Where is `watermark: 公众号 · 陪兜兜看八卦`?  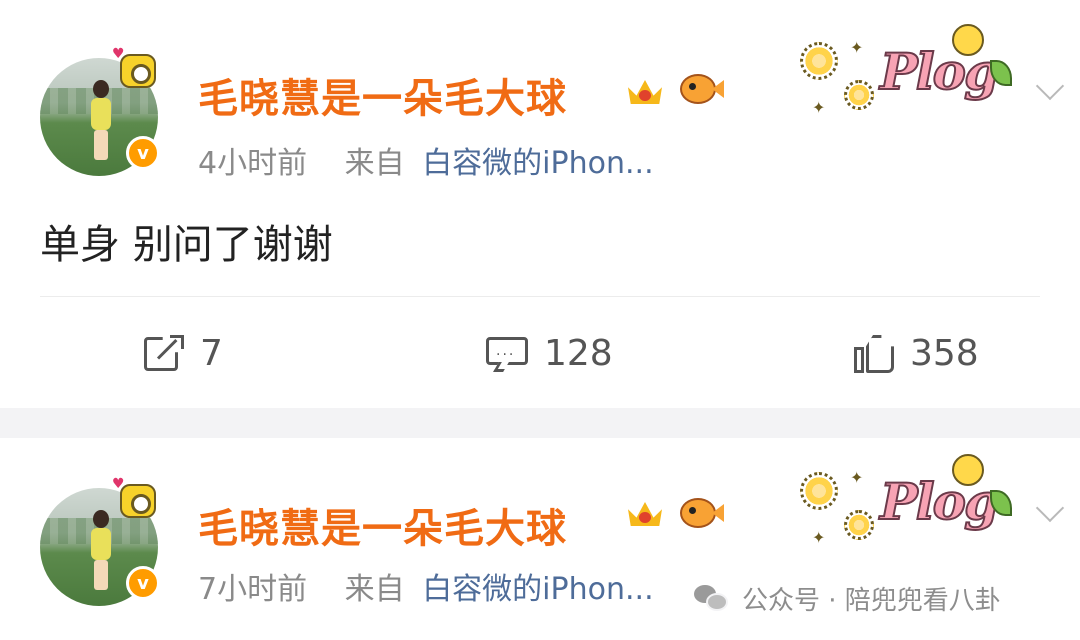
watermark: 公众号 · 陪兜兜看八卦 is located at coordinates (847, 598).